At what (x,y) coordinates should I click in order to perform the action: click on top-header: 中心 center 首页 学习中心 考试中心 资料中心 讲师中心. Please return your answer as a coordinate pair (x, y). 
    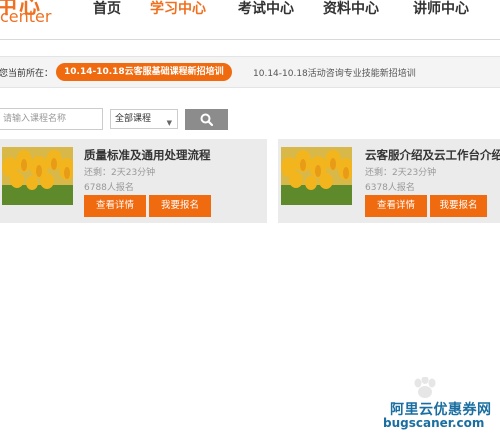
    Looking at the image, I should click on (250, 20).